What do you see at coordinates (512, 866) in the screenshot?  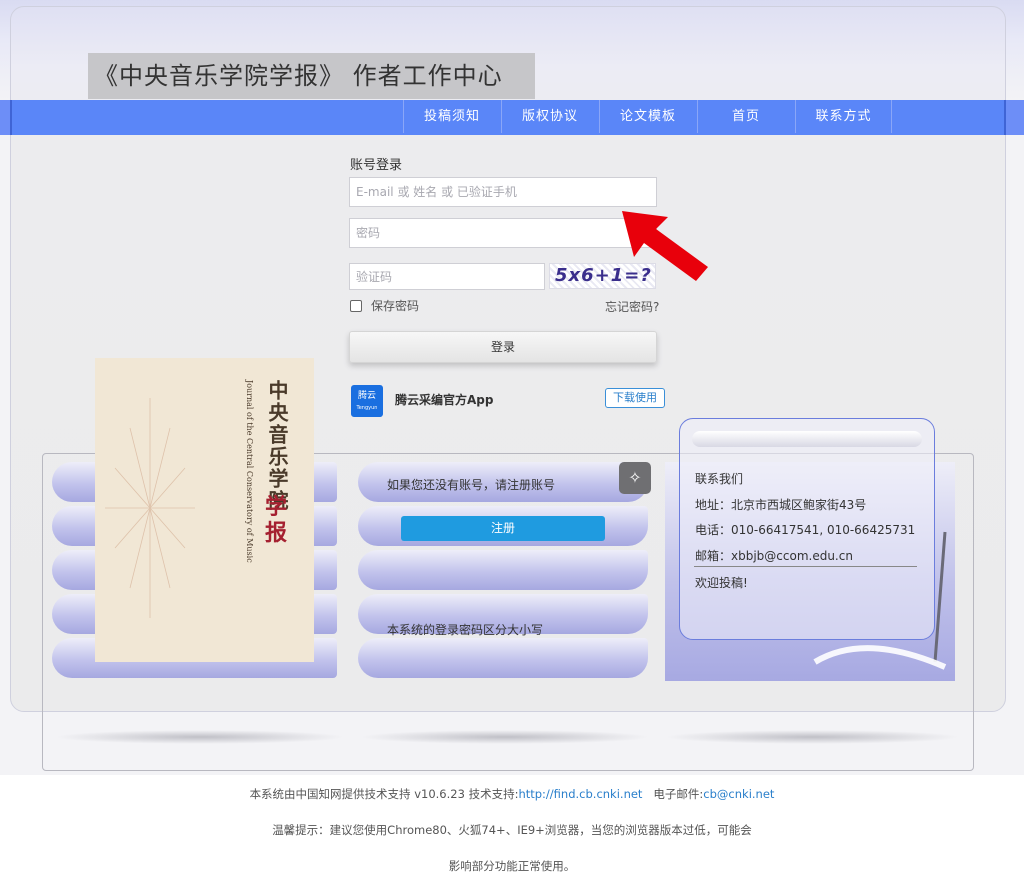 I see `footer-tip-line2: 影响部分功能正常使用。` at bounding box center [512, 866].